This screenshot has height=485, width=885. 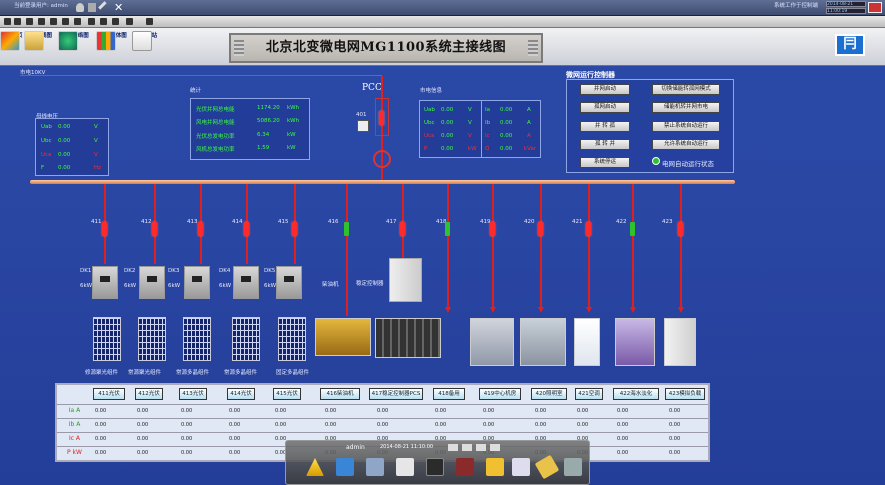 I want to click on storage-controller-image, so click(x=405, y=280).